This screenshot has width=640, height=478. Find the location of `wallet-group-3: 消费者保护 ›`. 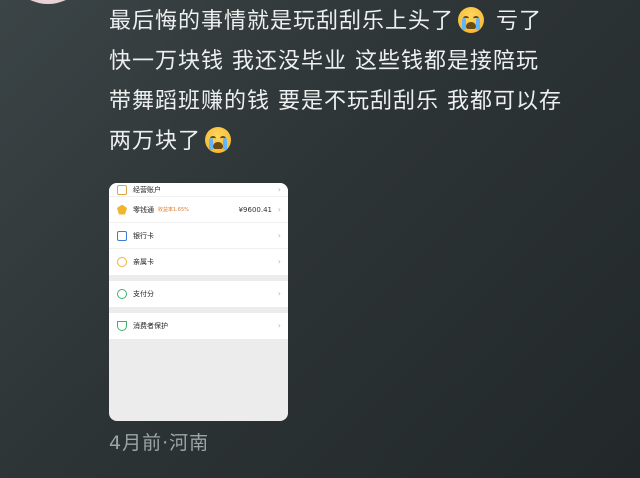

wallet-group-3: 消费者保护 › is located at coordinates (198, 326).